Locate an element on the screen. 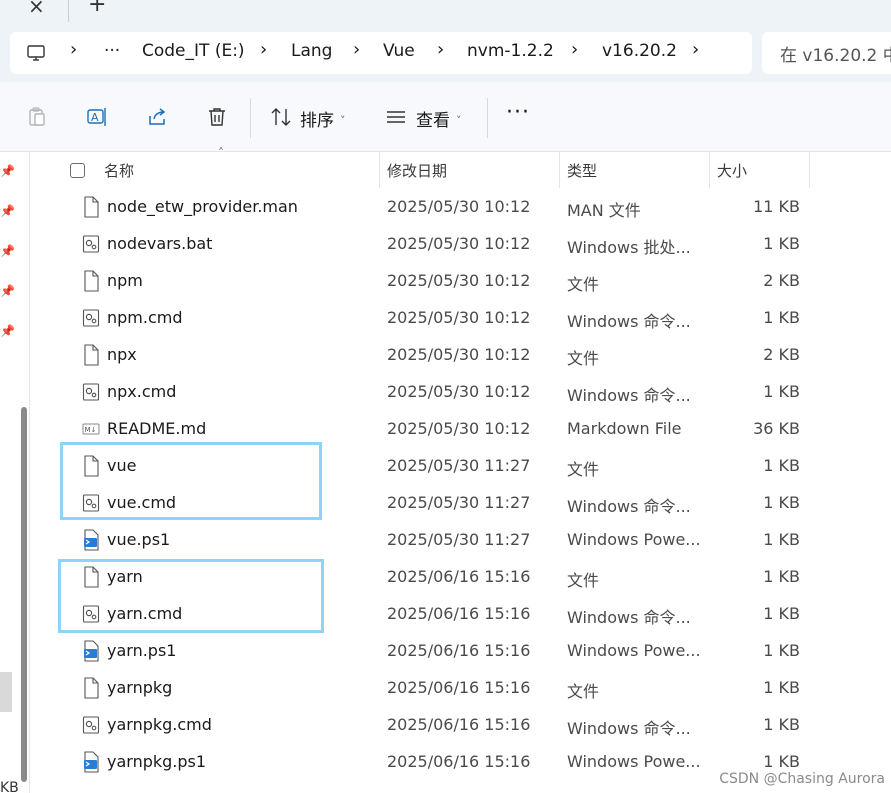 The width and height of the screenshot is (891, 793). this-pc-icon is located at coordinates (36, 53).